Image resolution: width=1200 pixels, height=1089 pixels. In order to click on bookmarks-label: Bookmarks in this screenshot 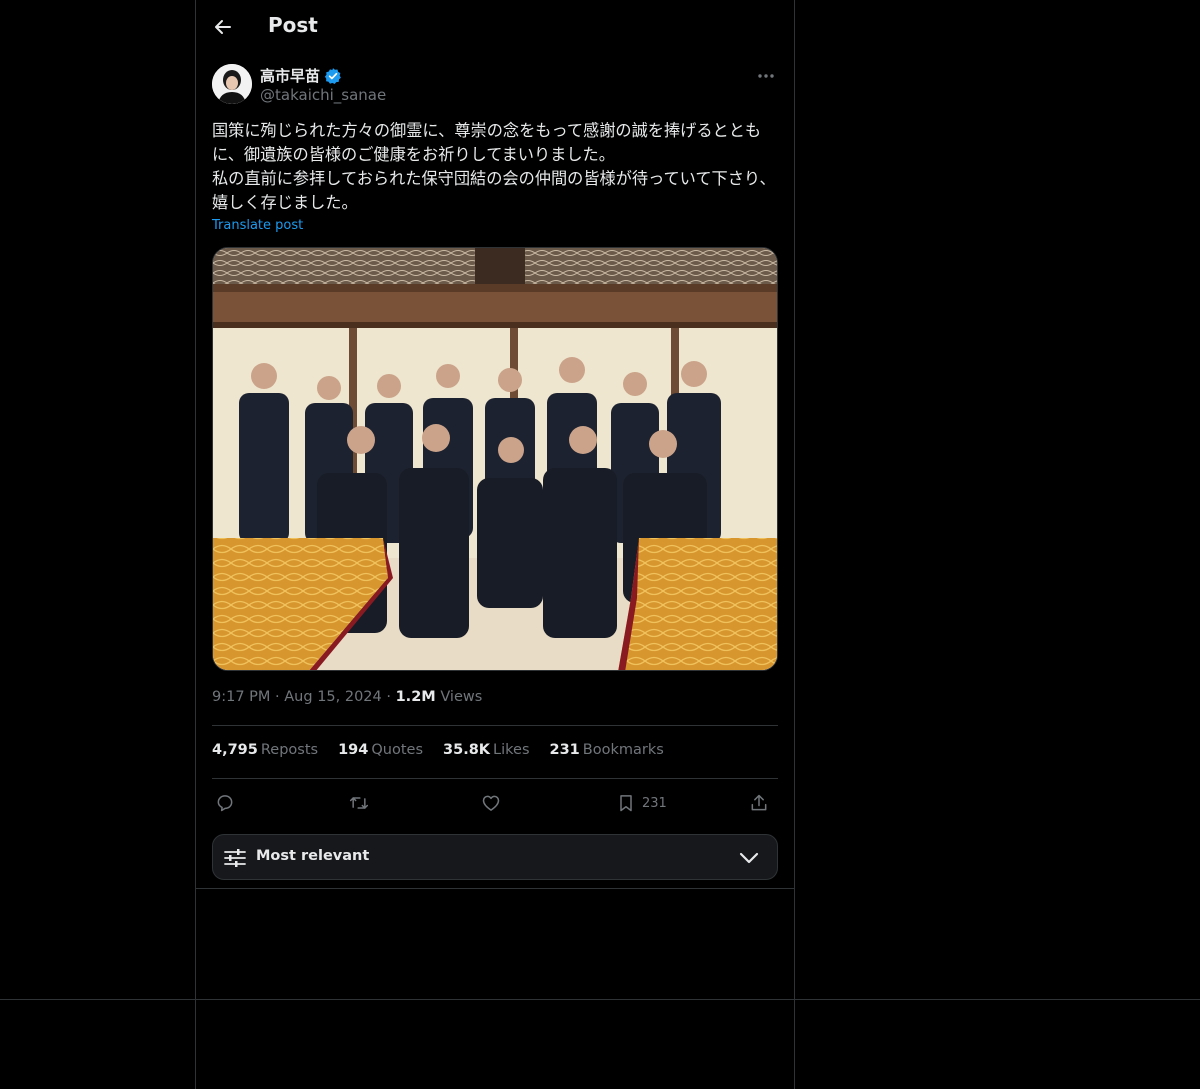, I will do `click(623, 750)`.